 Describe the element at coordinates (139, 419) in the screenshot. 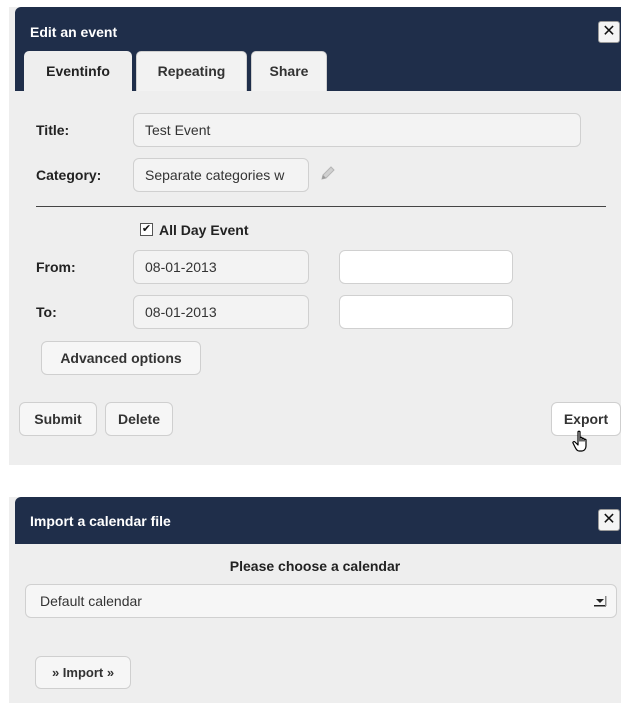

I see `delete-button: Delete` at that location.